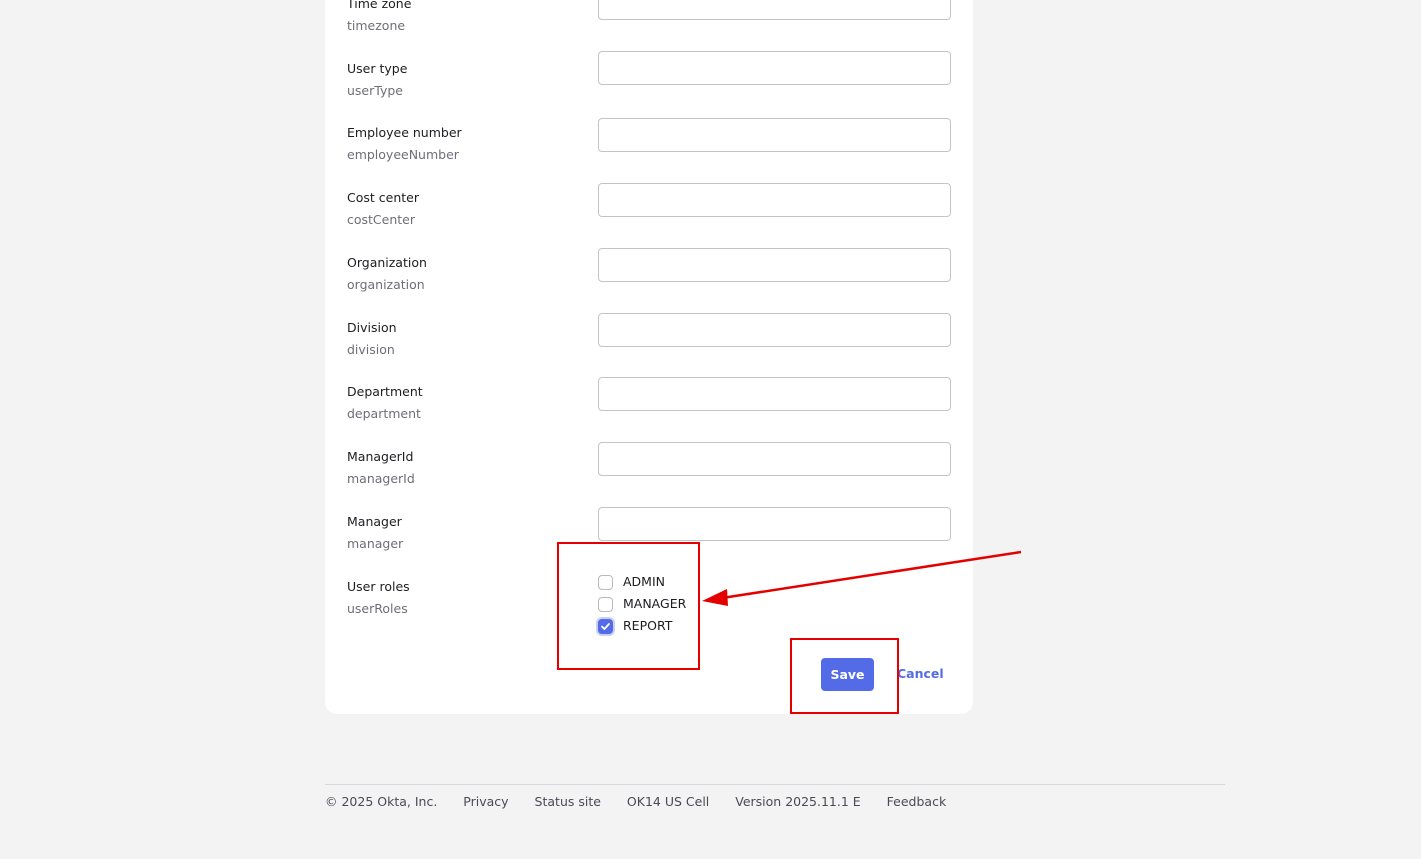  I want to click on field-row-employee-number: Employee number employeeNumber, so click(649, 151).